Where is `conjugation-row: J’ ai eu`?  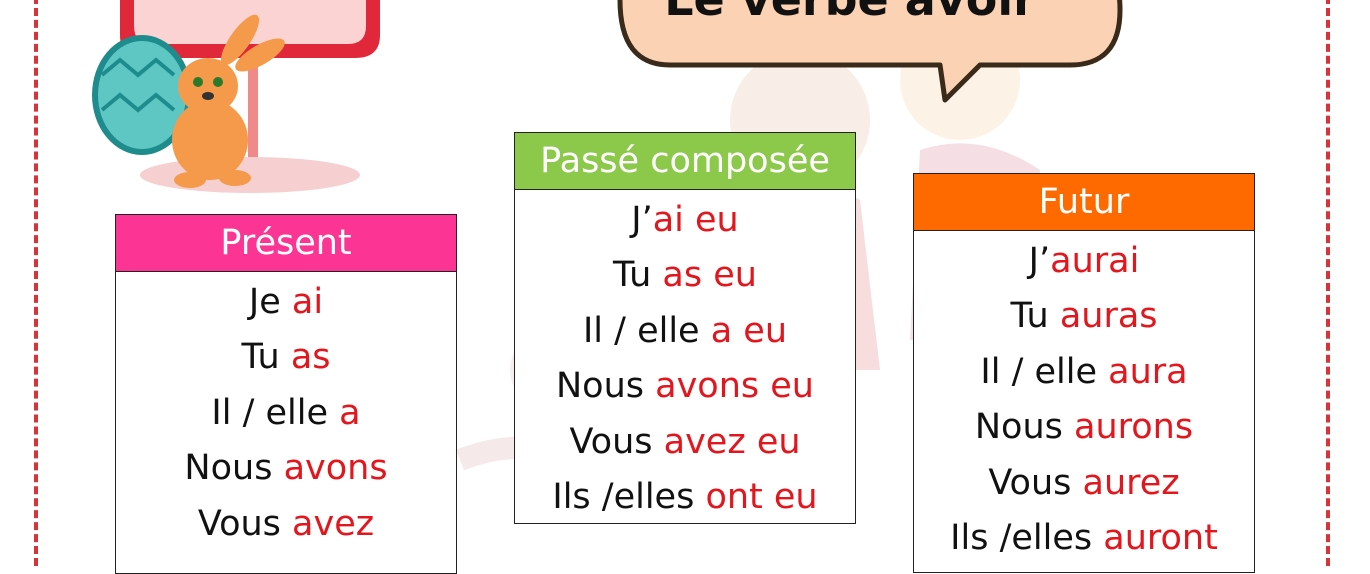 conjugation-row: J’ ai eu is located at coordinates (685, 220).